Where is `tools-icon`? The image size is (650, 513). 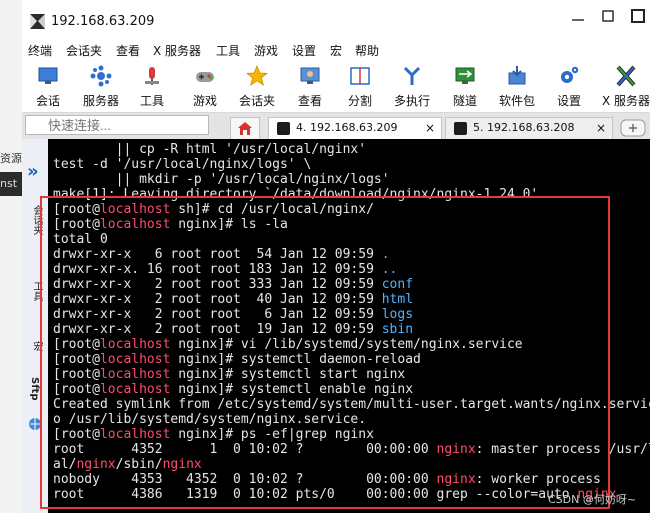 tools-icon is located at coordinates (152, 76).